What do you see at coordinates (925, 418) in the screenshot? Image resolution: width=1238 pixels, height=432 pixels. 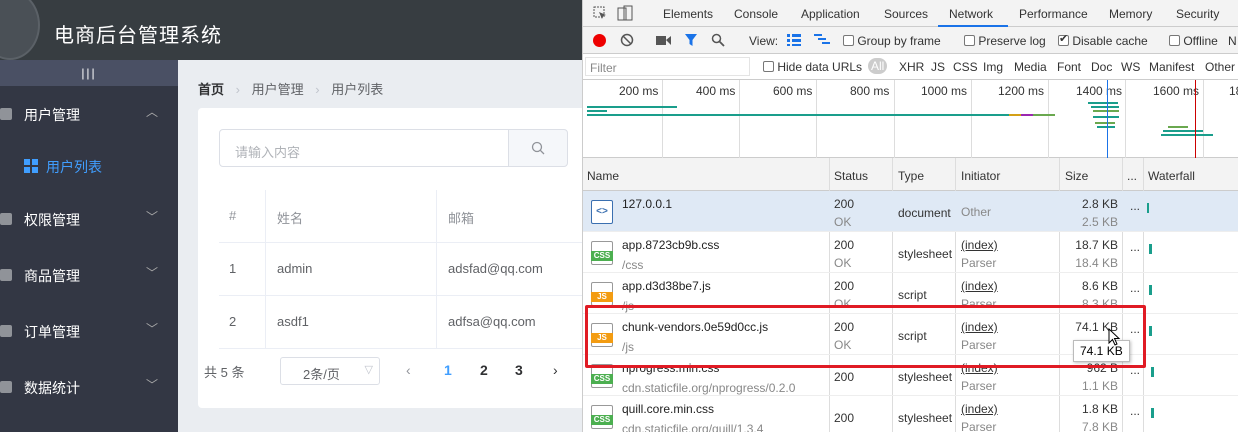 I see `request-type: stylesheet` at bounding box center [925, 418].